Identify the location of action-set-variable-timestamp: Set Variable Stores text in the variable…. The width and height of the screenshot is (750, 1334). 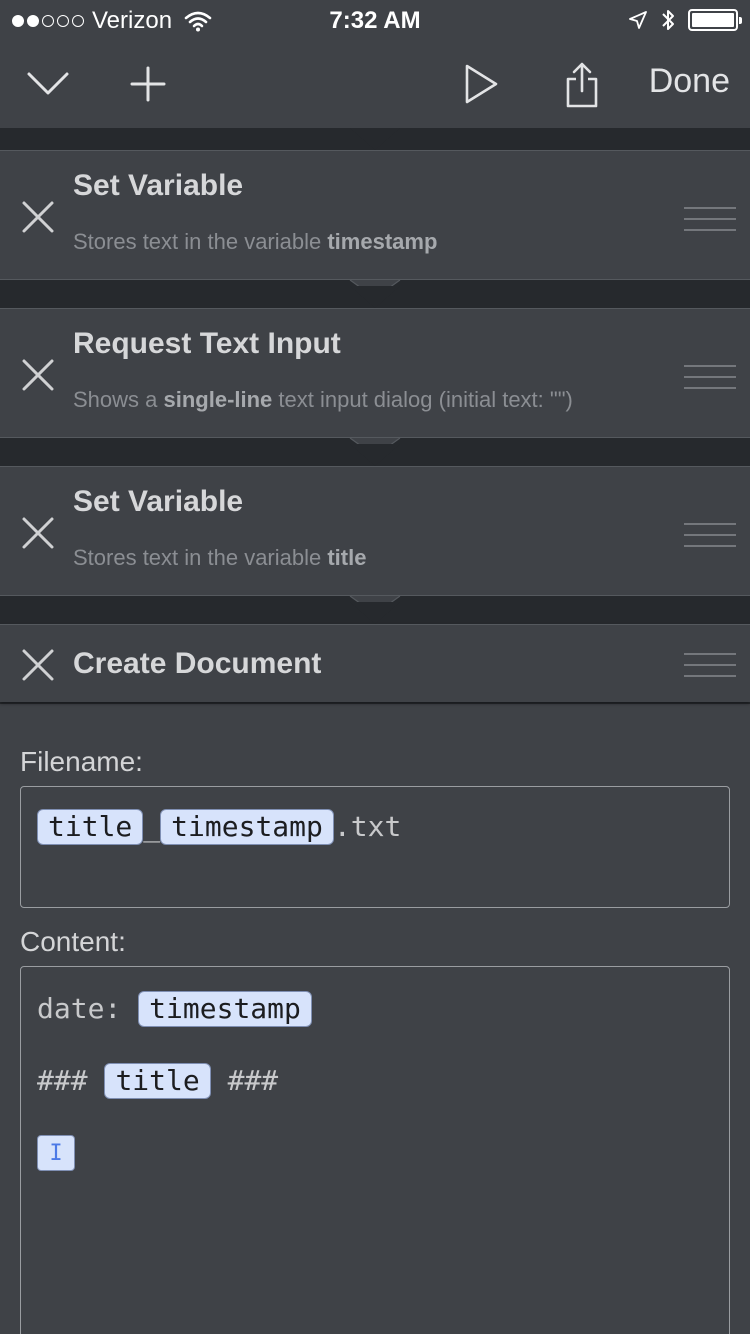
(375, 215).